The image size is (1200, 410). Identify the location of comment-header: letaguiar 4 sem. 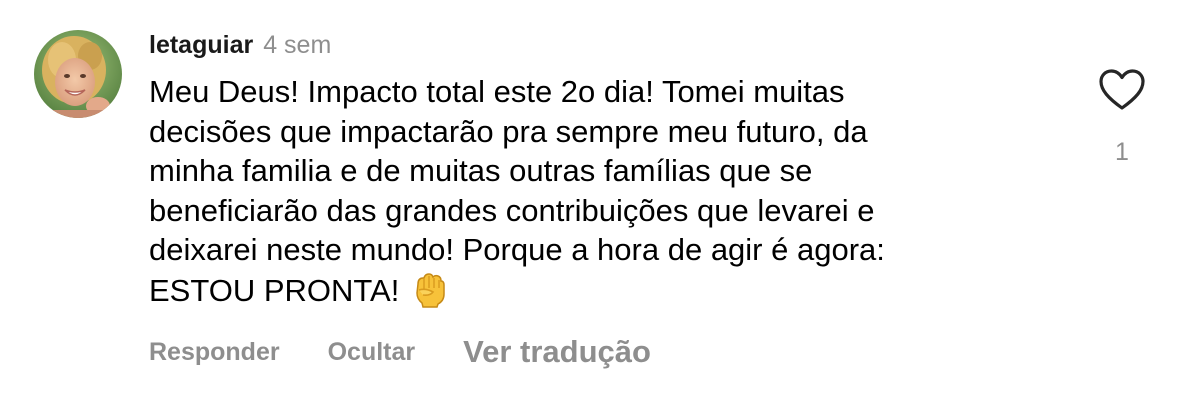
(240, 48).